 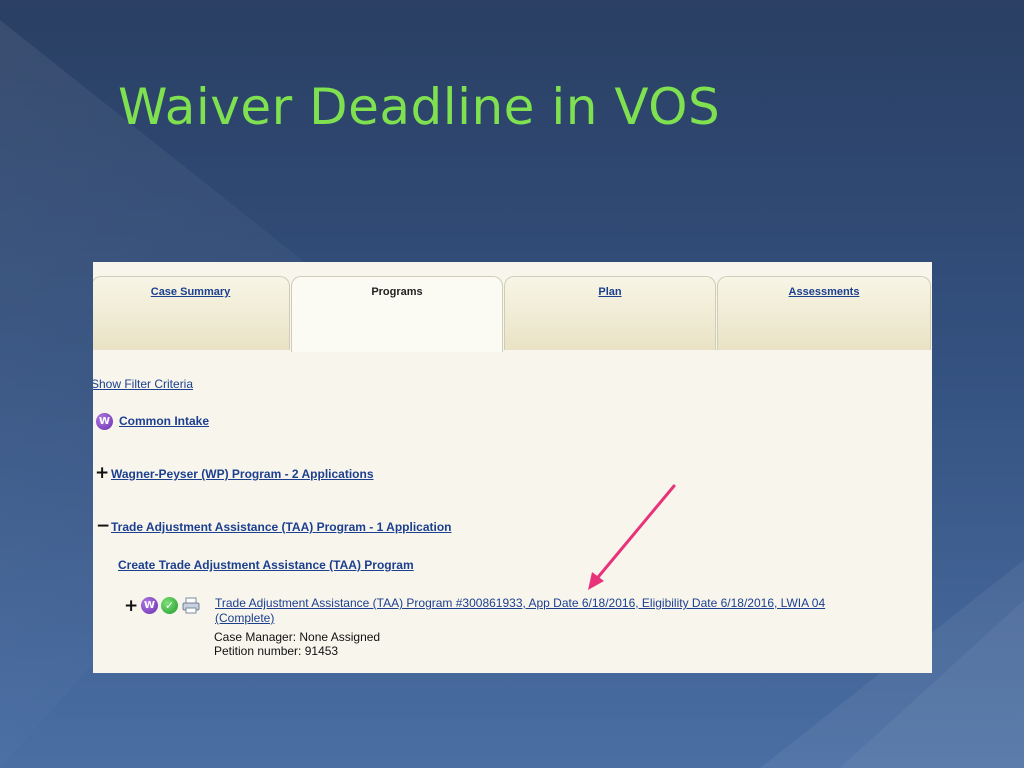 What do you see at coordinates (610, 292) in the screenshot?
I see `tab-label: Plan` at bounding box center [610, 292].